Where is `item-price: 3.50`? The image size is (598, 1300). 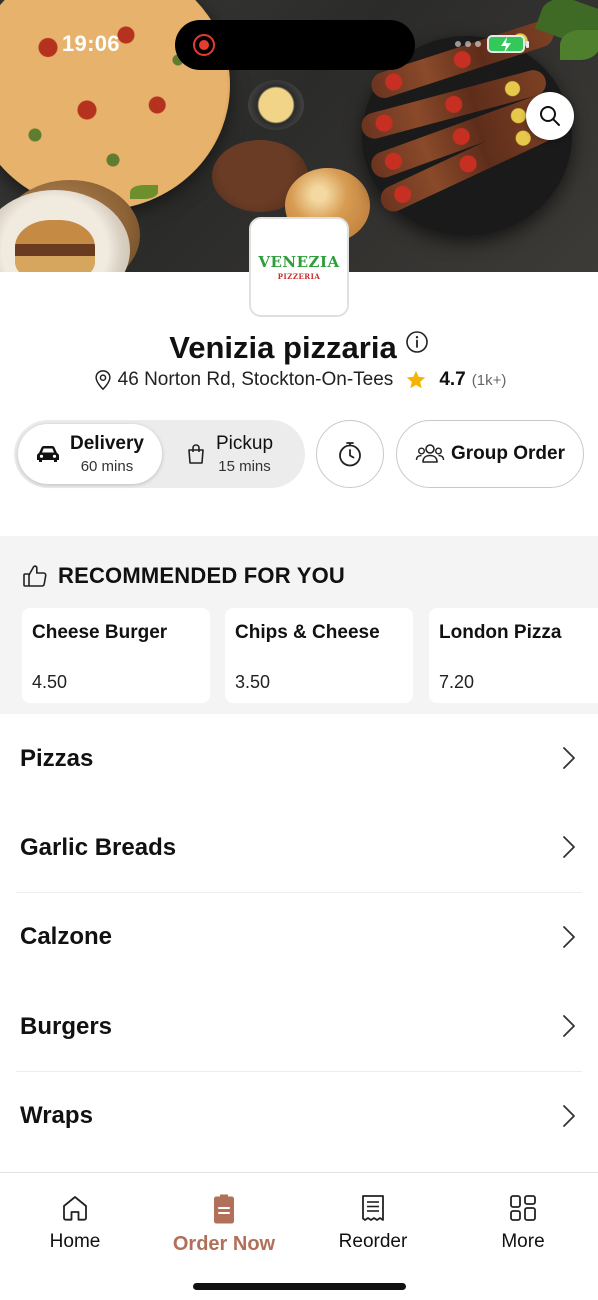
item-price: 3.50 is located at coordinates (253, 682).